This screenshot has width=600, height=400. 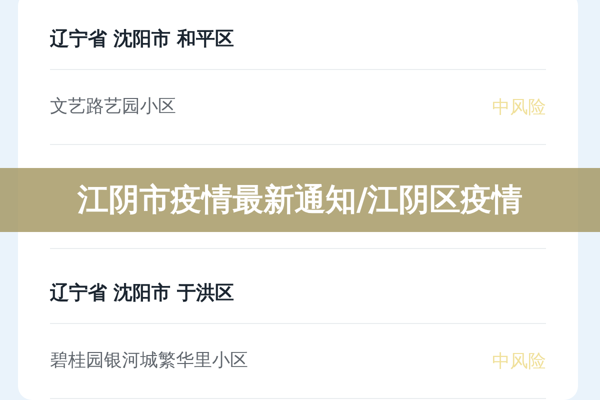 What do you see at coordinates (113, 106) in the screenshot?
I see `place-name: 文艺路艺园小区` at bounding box center [113, 106].